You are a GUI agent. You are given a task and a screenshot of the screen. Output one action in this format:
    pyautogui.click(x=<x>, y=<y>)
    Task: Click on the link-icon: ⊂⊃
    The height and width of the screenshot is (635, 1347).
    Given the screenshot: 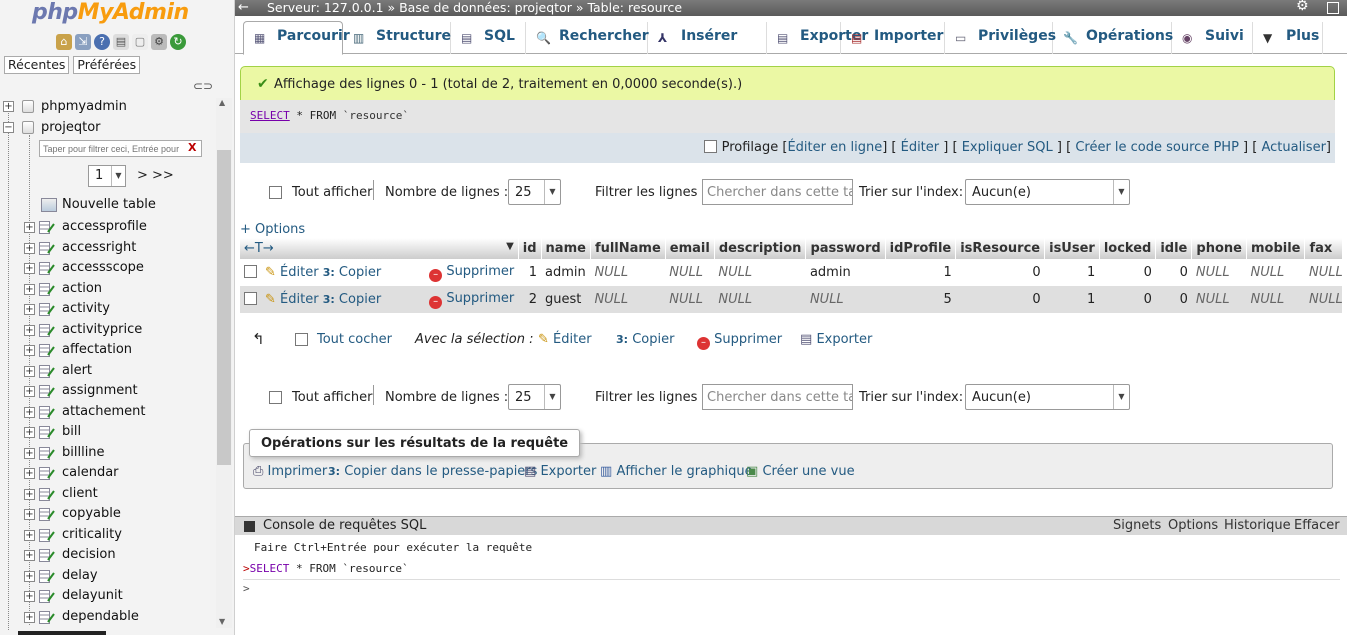 What is the action you would take?
    pyautogui.click(x=203, y=86)
    